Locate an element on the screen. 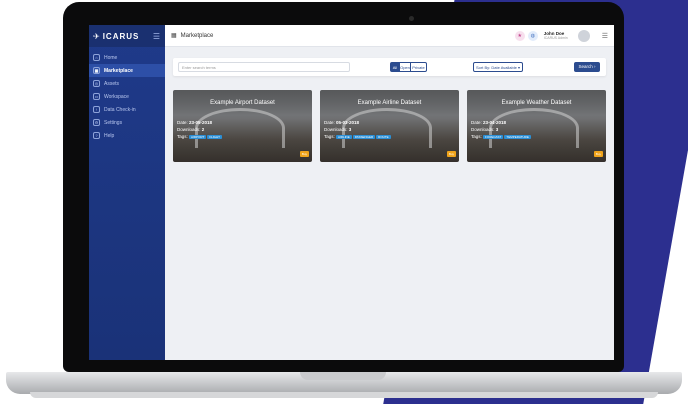 The image size is (688, 404). laptop-notch is located at coordinates (343, 376).